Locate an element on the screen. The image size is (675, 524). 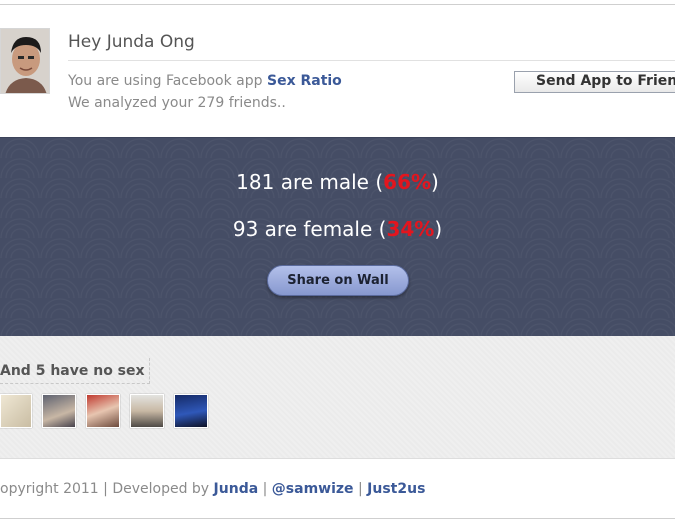
avatar-photo-icon is located at coordinates (25, 61).